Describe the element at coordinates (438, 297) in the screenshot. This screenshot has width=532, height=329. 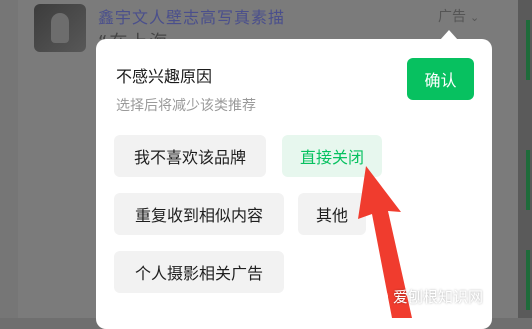
I see `watermark-text: 爱刨根知识网` at that location.